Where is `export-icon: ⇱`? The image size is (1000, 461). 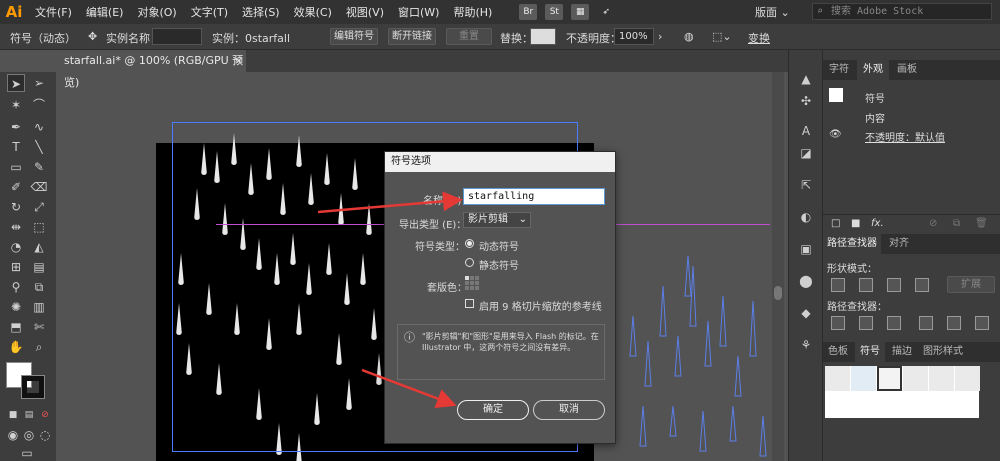 export-icon: ⇱ is located at coordinates (806, 185).